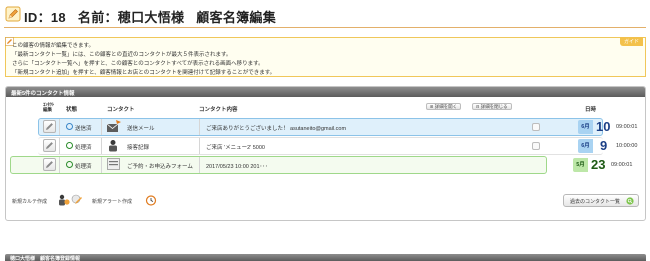  I want to click on contact-date: 6月 10 09:00:01, so click(612, 127).